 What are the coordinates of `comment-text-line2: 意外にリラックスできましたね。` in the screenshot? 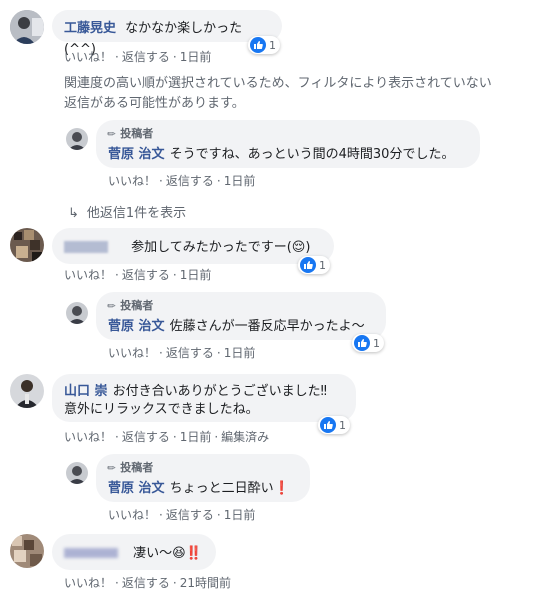 It's located at (161, 409).